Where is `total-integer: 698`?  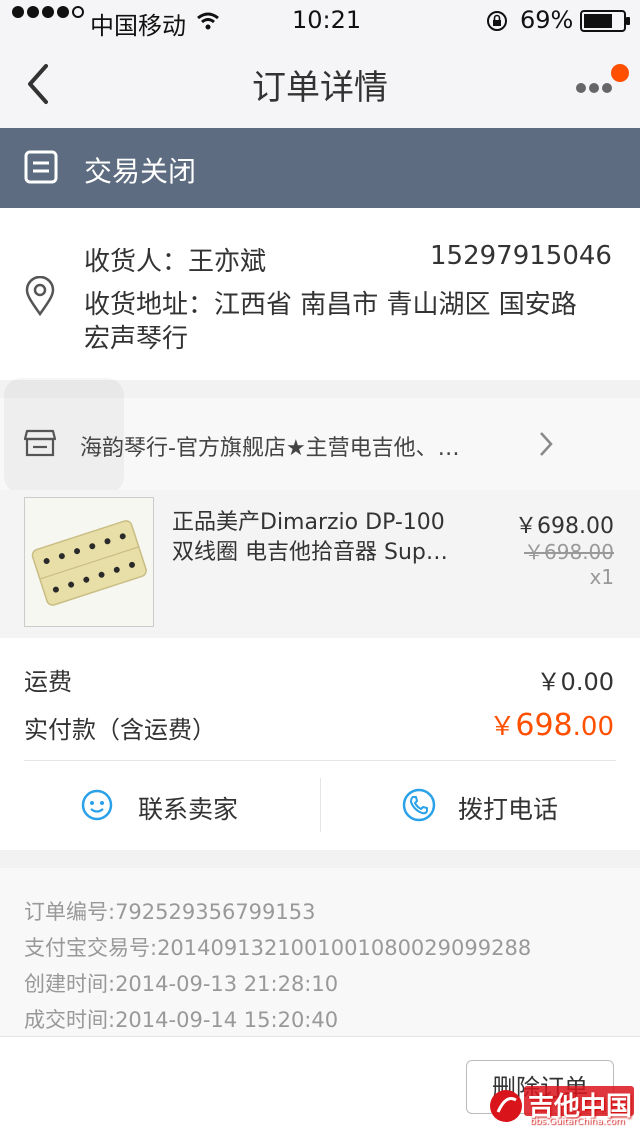
total-integer: 698 is located at coordinates (544, 725).